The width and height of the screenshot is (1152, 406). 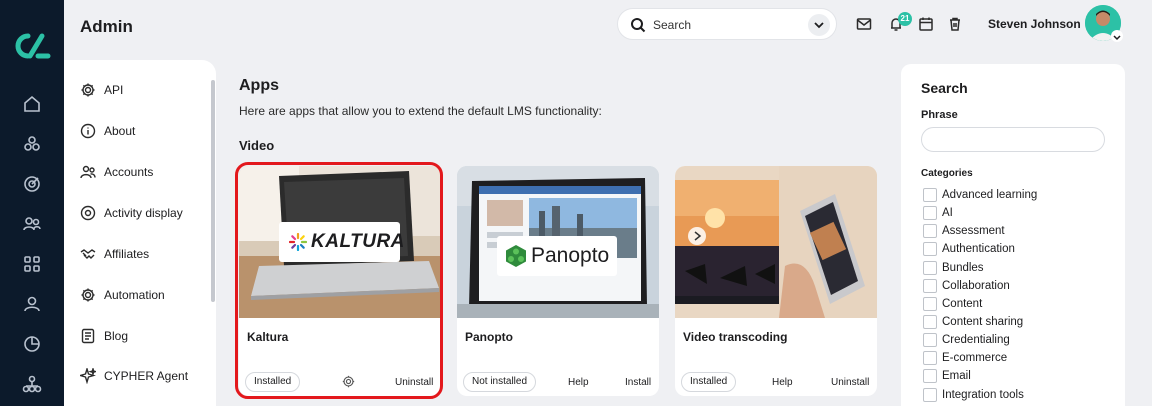 I want to click on user-icon, so click(x=32, y=304).